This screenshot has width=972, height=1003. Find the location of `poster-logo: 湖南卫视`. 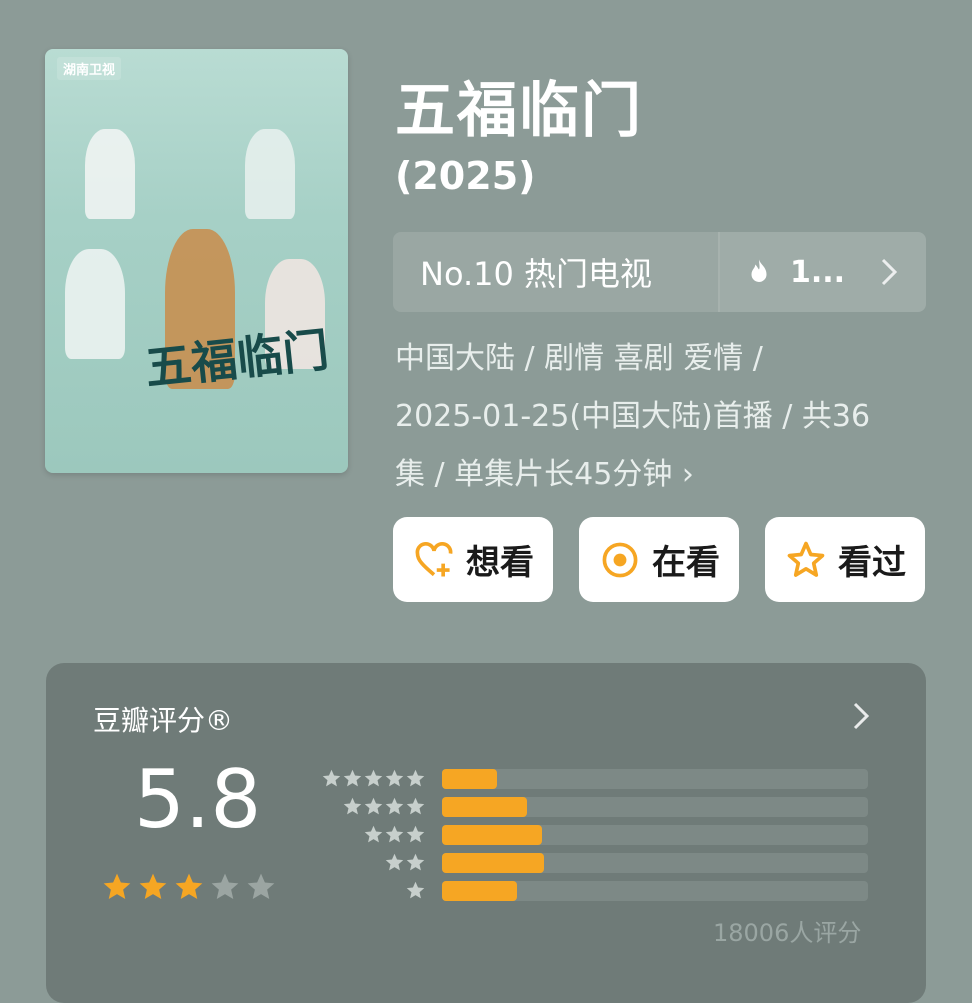

poster-logo: 湖南卫视 is located at coordinates (89, 68).